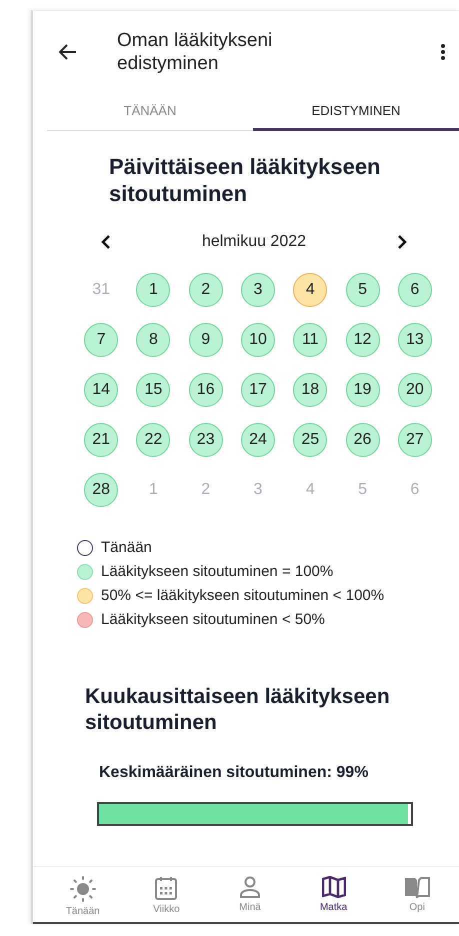  Describe the element at coordinates (363, 340) in the screenshot. I see `calendar-day: 12` at that location.